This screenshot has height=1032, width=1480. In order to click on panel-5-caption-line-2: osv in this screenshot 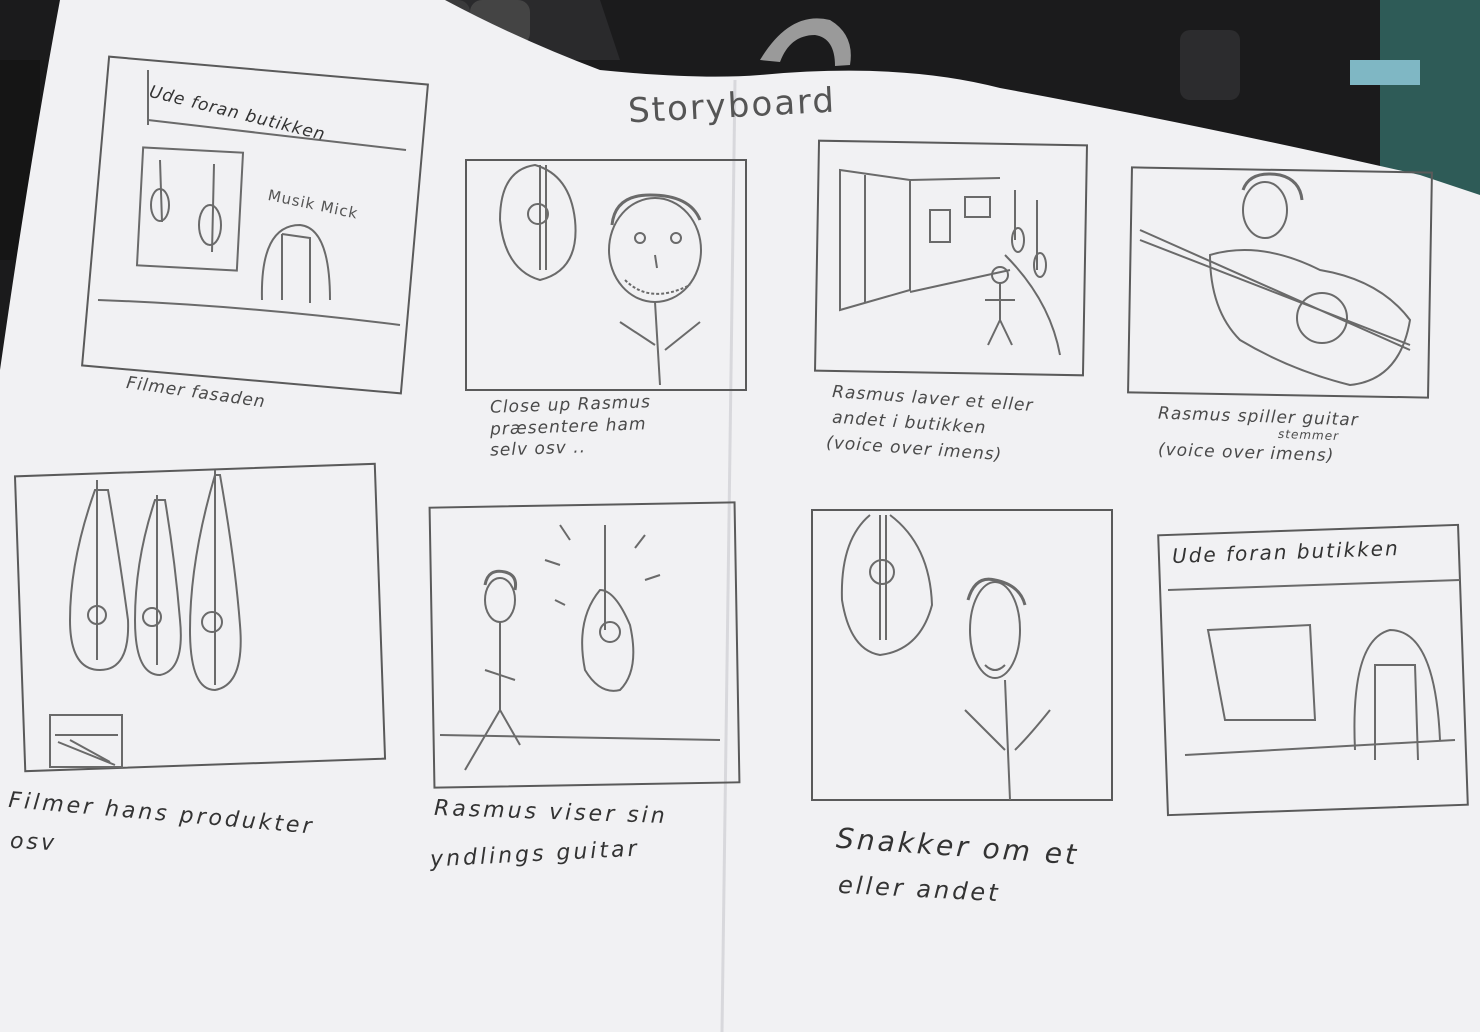, I will do `click(33, 842)`.